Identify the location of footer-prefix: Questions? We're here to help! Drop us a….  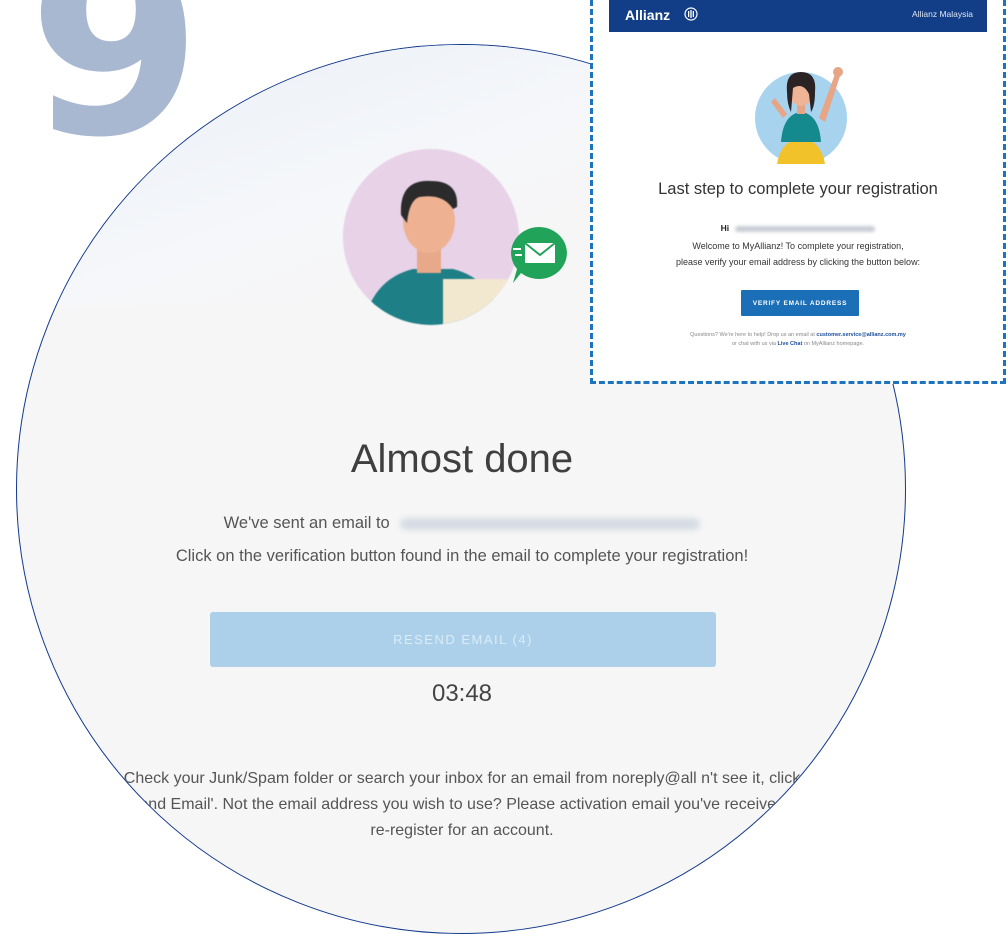
(752, 335).